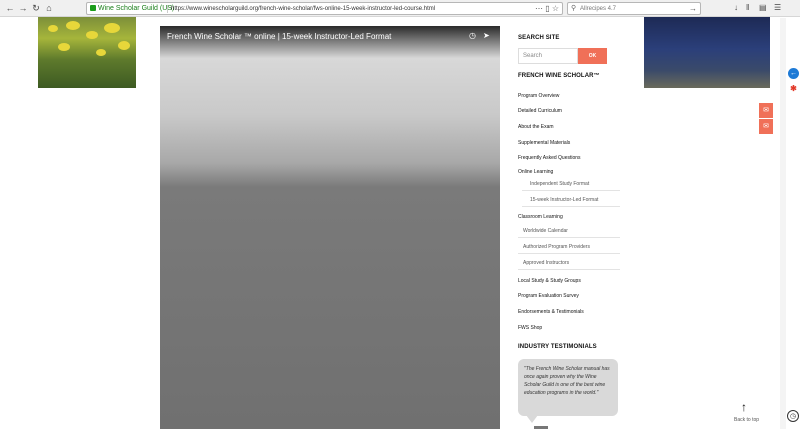 The width and height of the screenshot is (800, 429). I want to click on menu-local-study: Local Study & Study Groups, so click(549, 281).